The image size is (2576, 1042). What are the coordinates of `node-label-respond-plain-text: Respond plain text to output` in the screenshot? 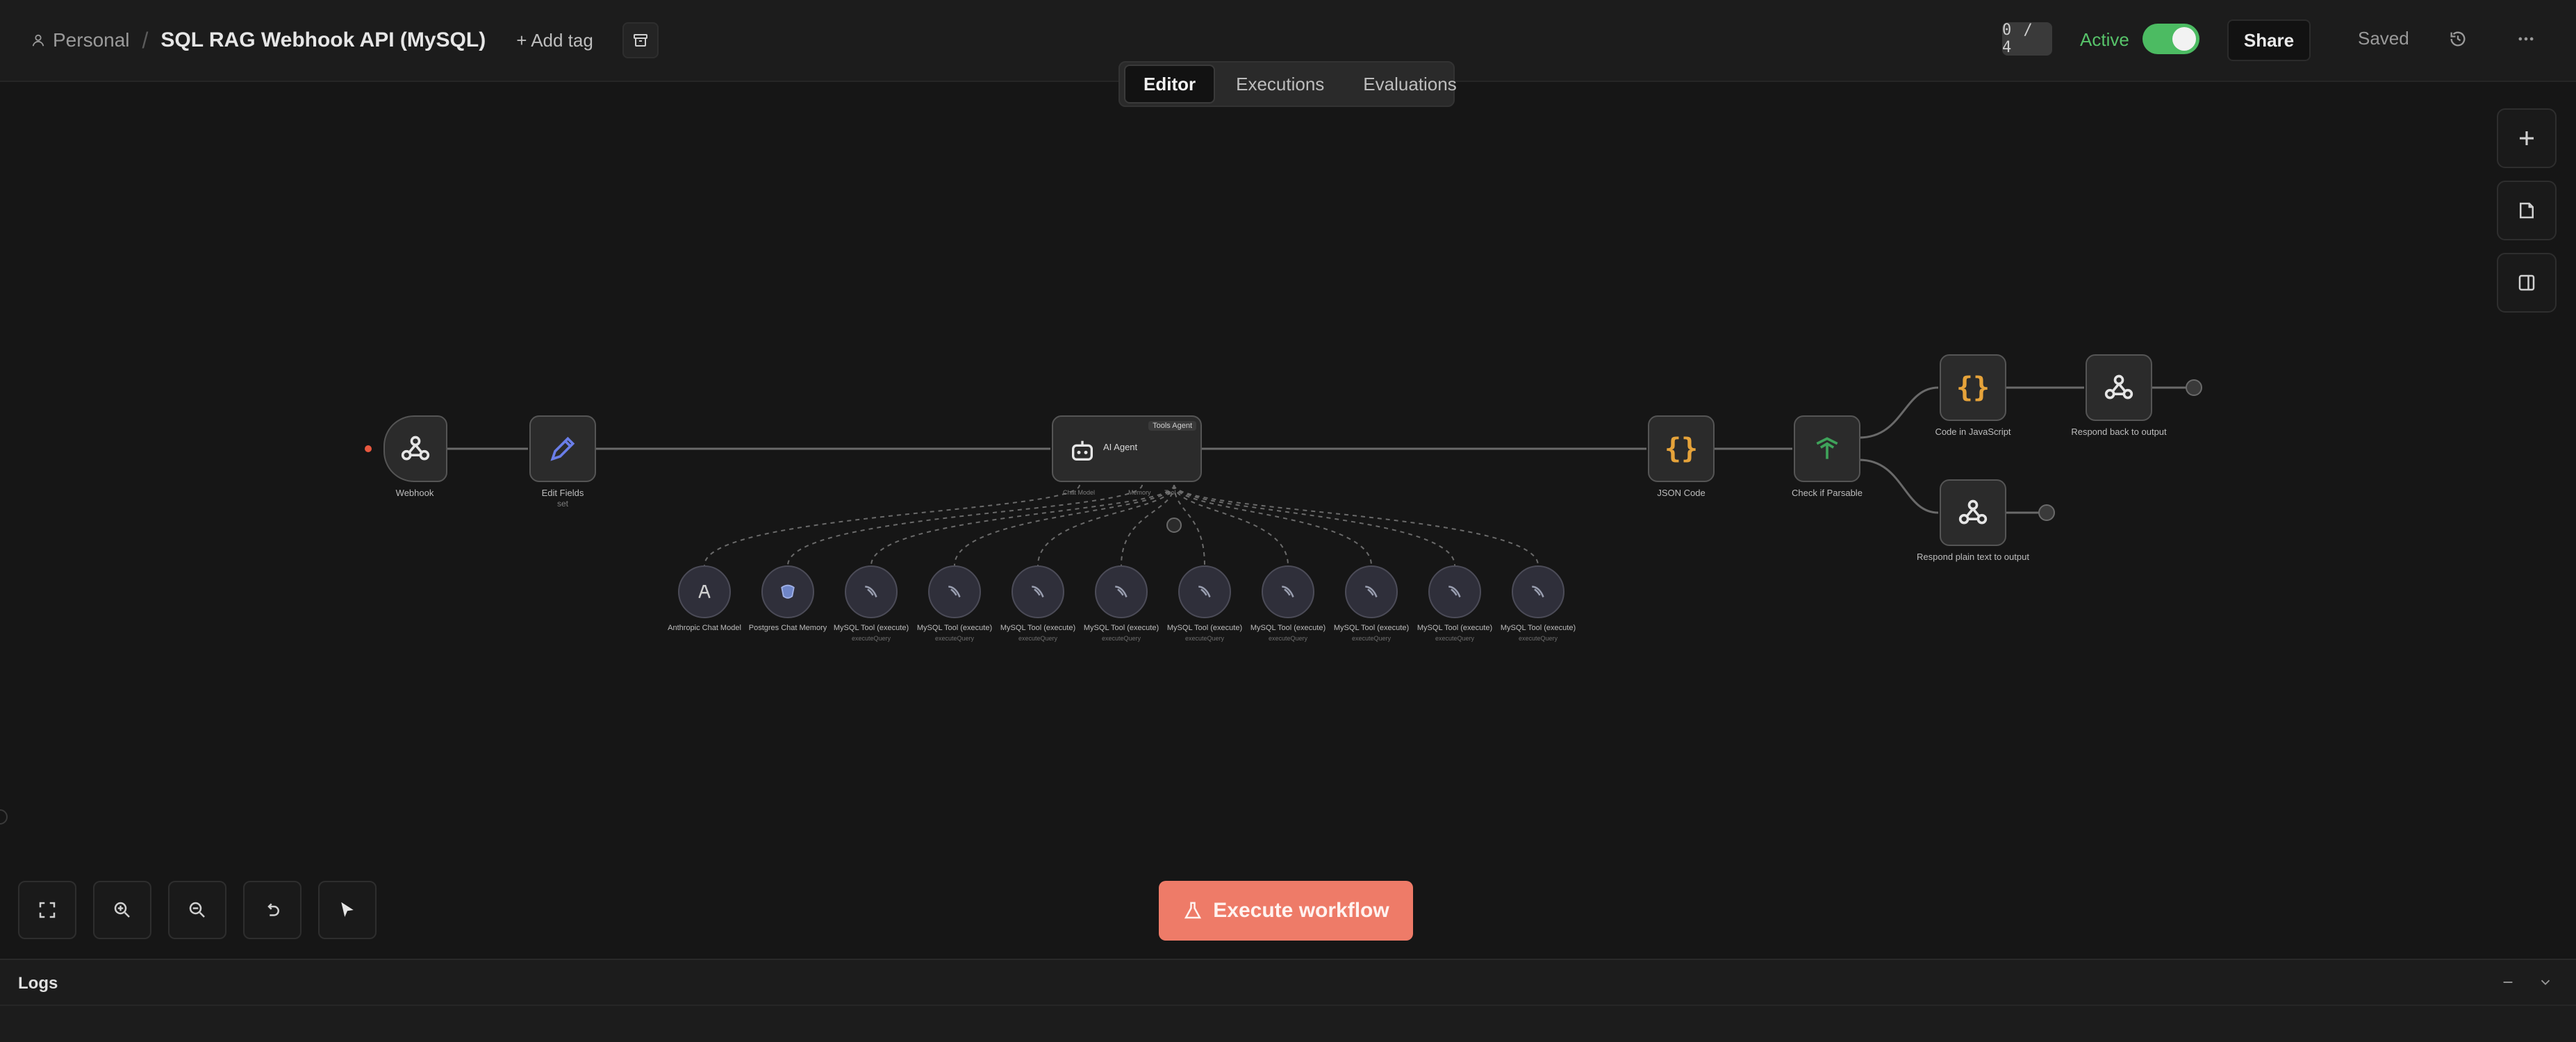 It's located at (1973, 557).